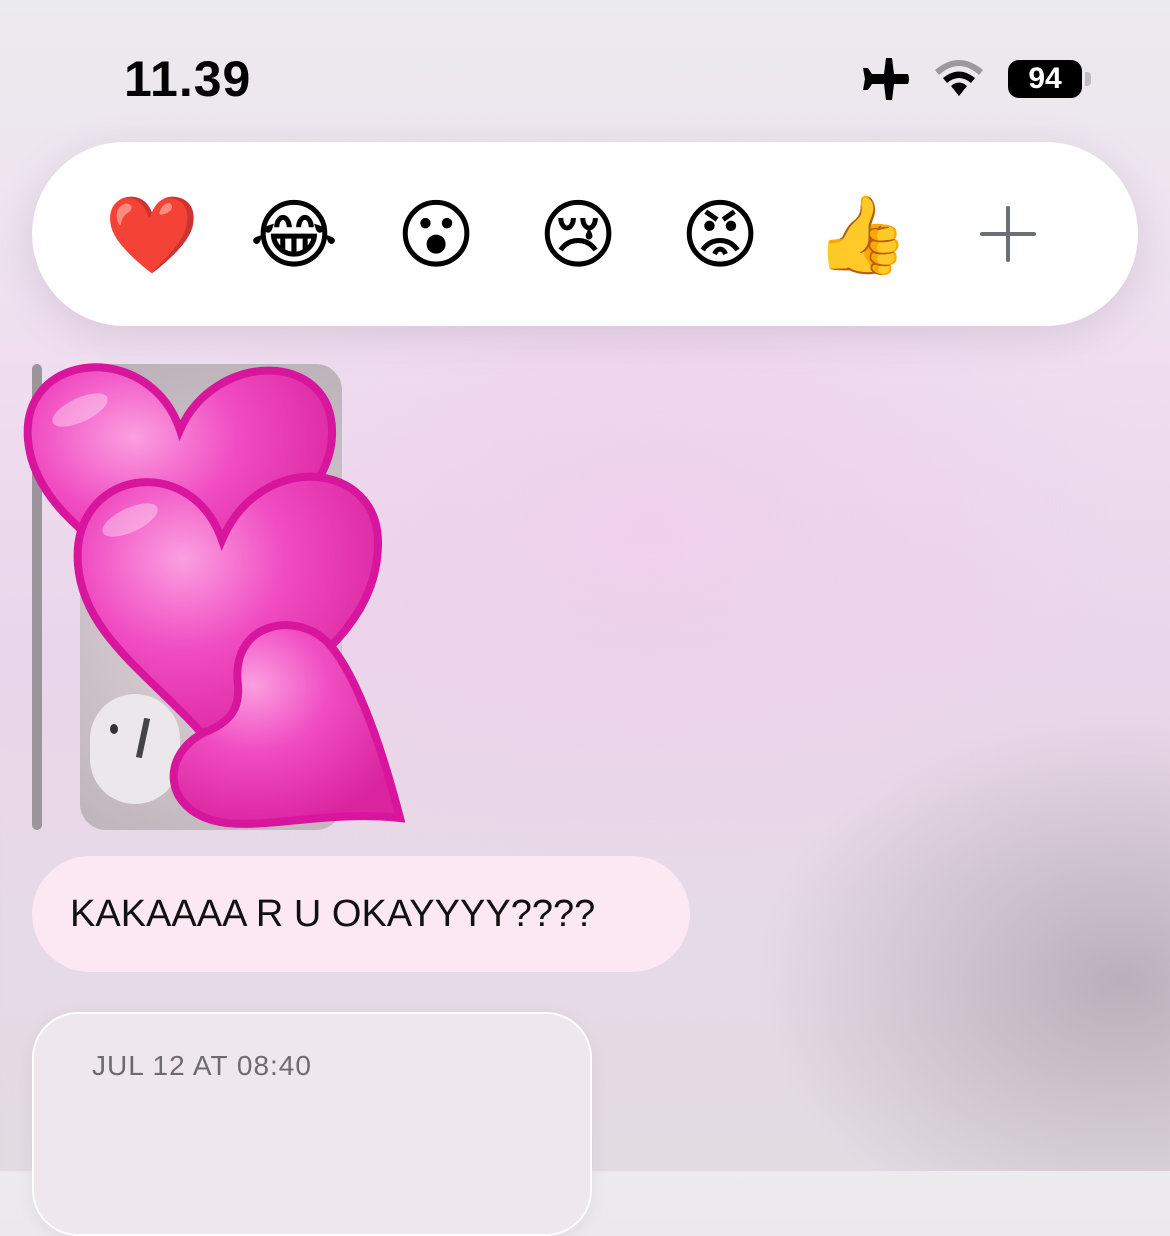 This screenshot has width=1170, height=1236. Describe the element at coordinates (152, 236) in the screenshot. I see `reaction-heart: ❤️` at that location.